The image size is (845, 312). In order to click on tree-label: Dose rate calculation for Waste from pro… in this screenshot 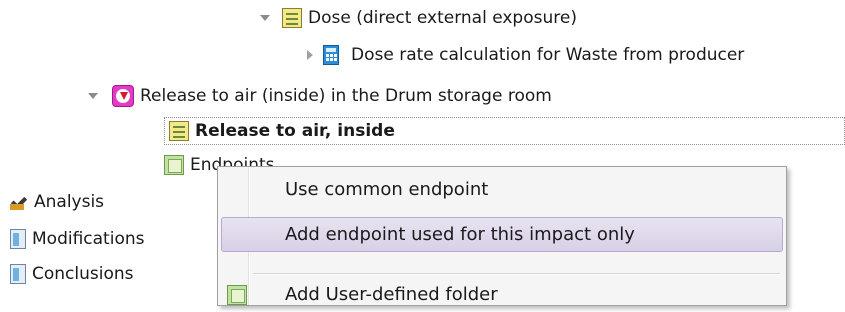, I will do `click(548, 55)`.